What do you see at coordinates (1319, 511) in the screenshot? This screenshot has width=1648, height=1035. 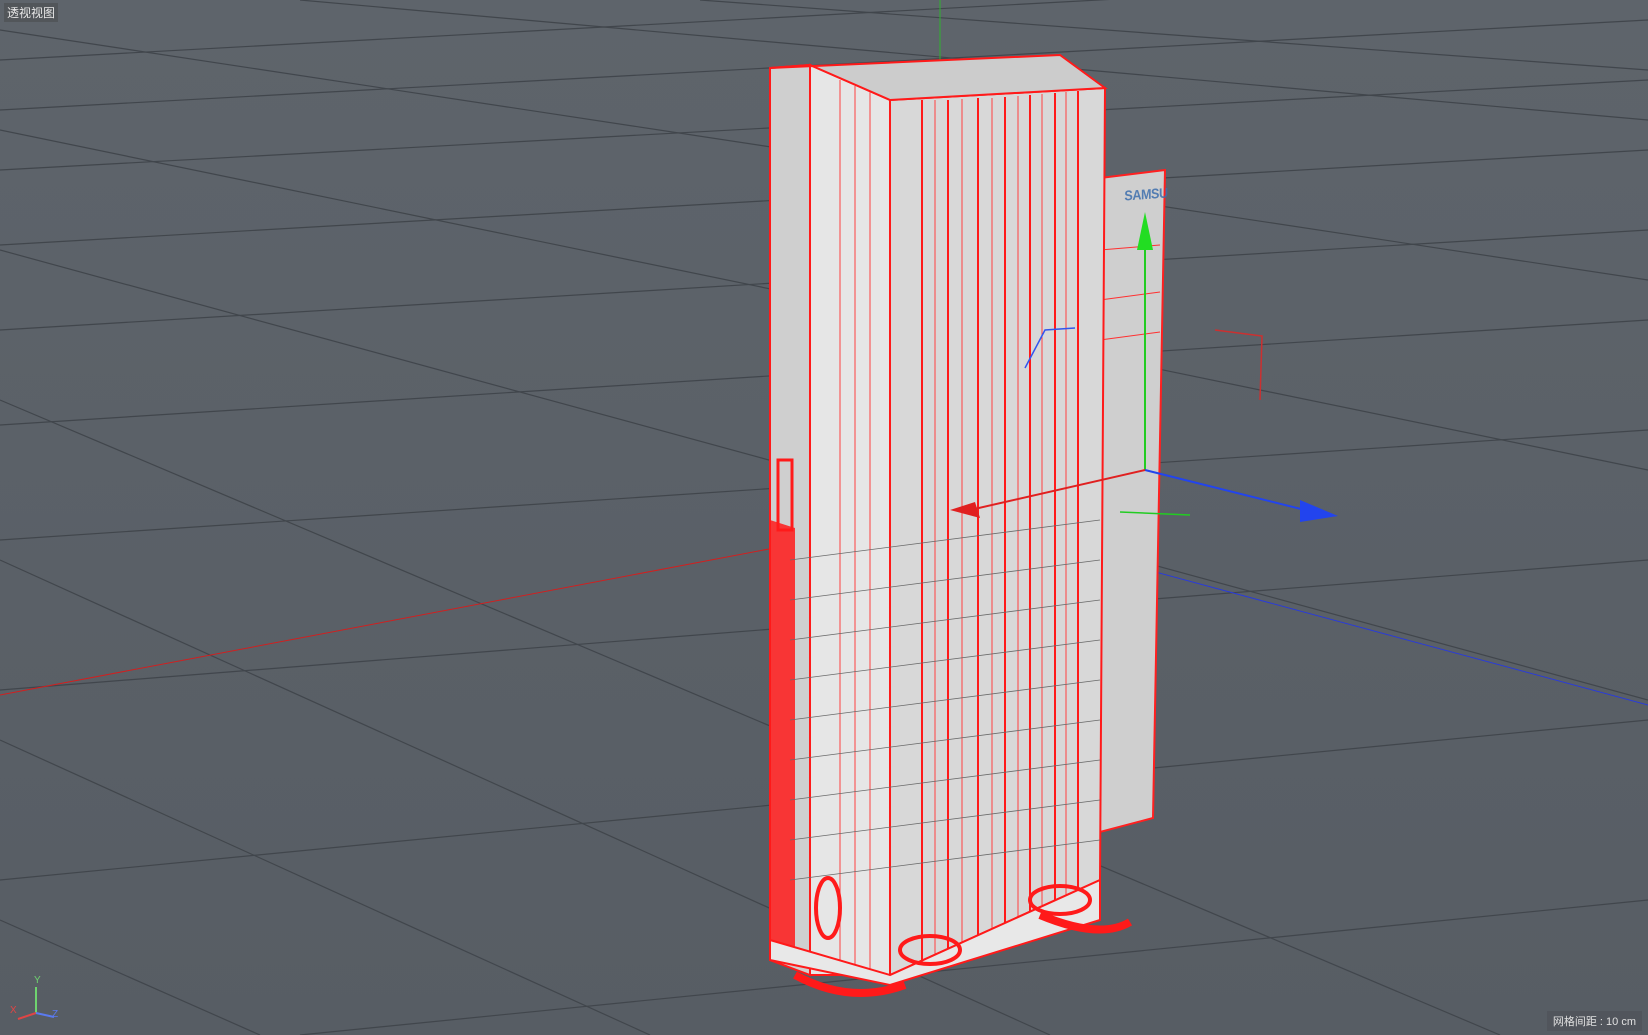 I see `move-gizmo-z-arrow-icon` at bounding box center [1319, 511].